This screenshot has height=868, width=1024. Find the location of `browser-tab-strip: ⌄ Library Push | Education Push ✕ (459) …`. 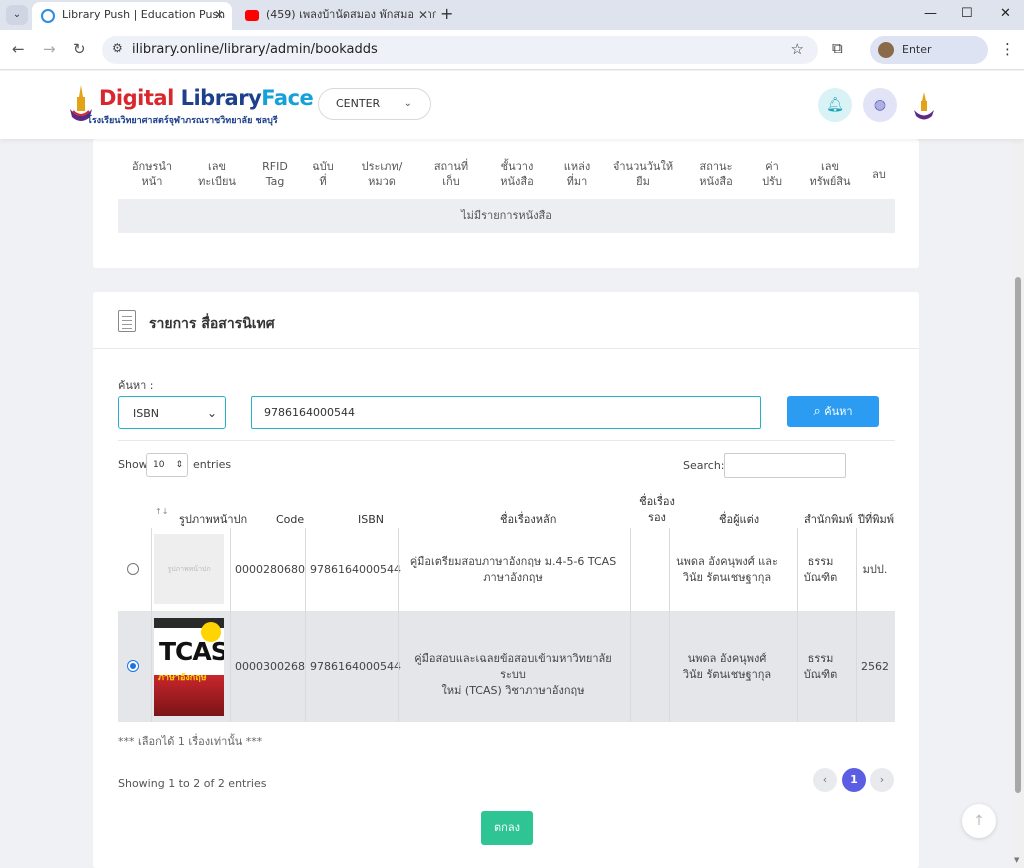

browser-tab-strip: ⌄ Library Push | Education Push ✕ (459) … is located at coordinates (512, 15).